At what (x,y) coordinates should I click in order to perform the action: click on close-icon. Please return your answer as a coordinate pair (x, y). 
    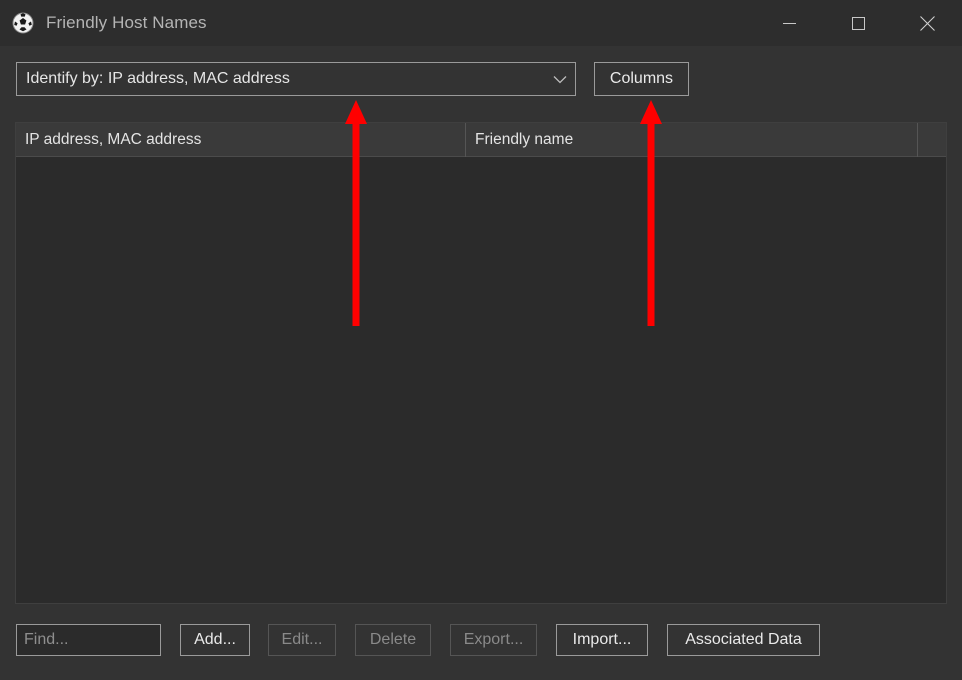
    Looking at the image, I should click on (927, 23).